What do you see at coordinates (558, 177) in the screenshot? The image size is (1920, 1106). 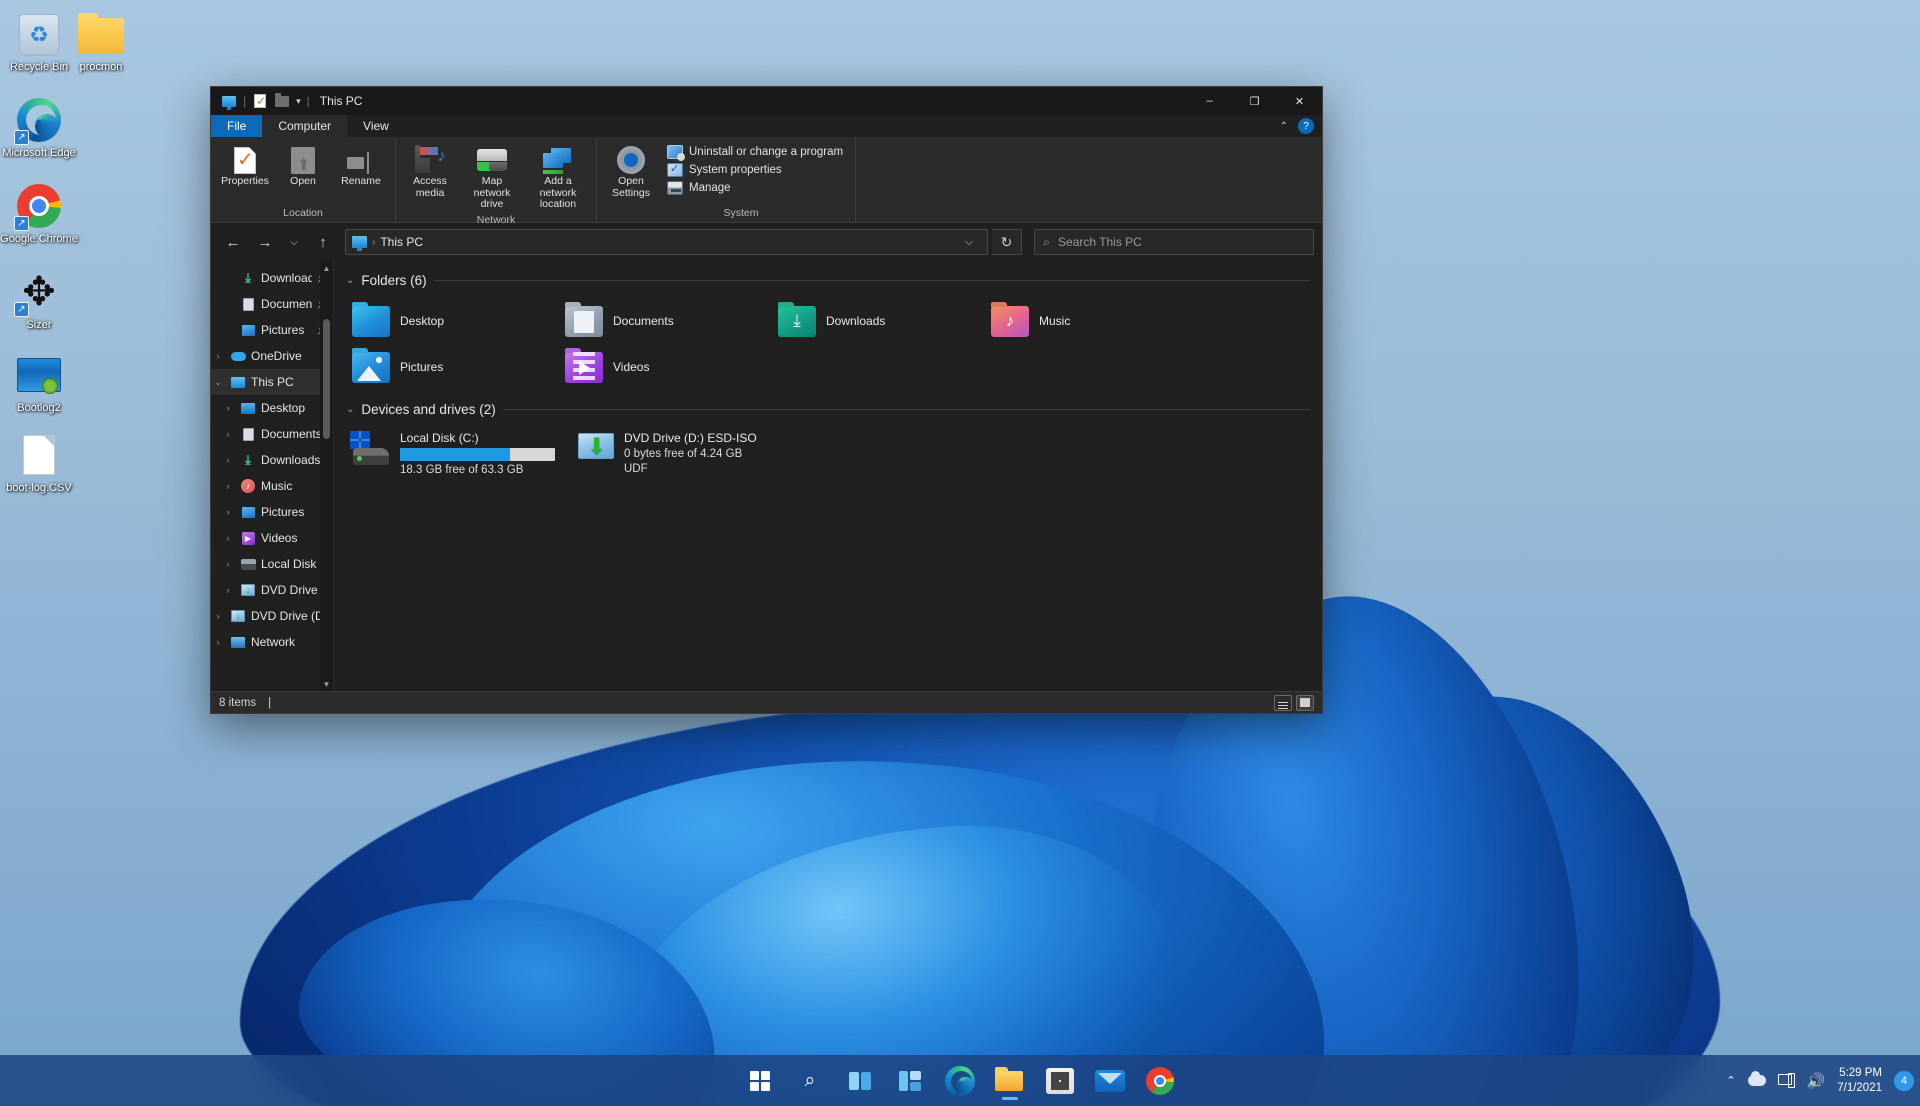 I see `add-network-location-button: Add a network location` at bounding box center [558, 177].